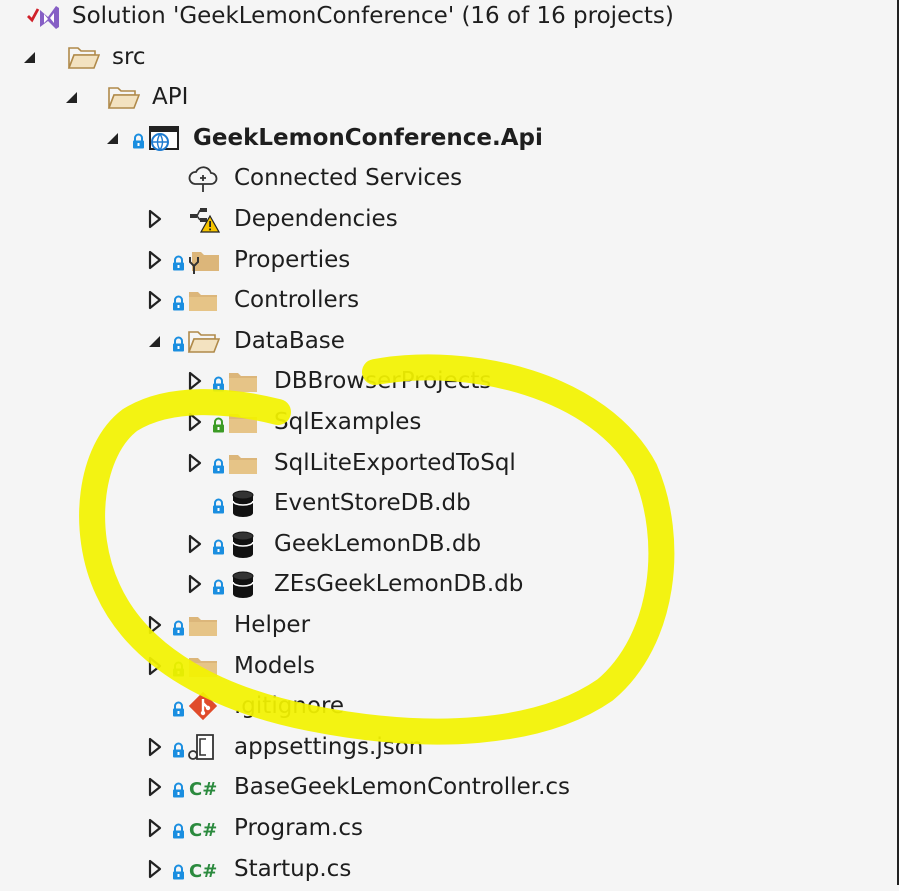 This screenshot has width=899, height=891. Describe the element at coordinates (449, 666) in the screenshot. I see `tree-row-models: Models` at that location.